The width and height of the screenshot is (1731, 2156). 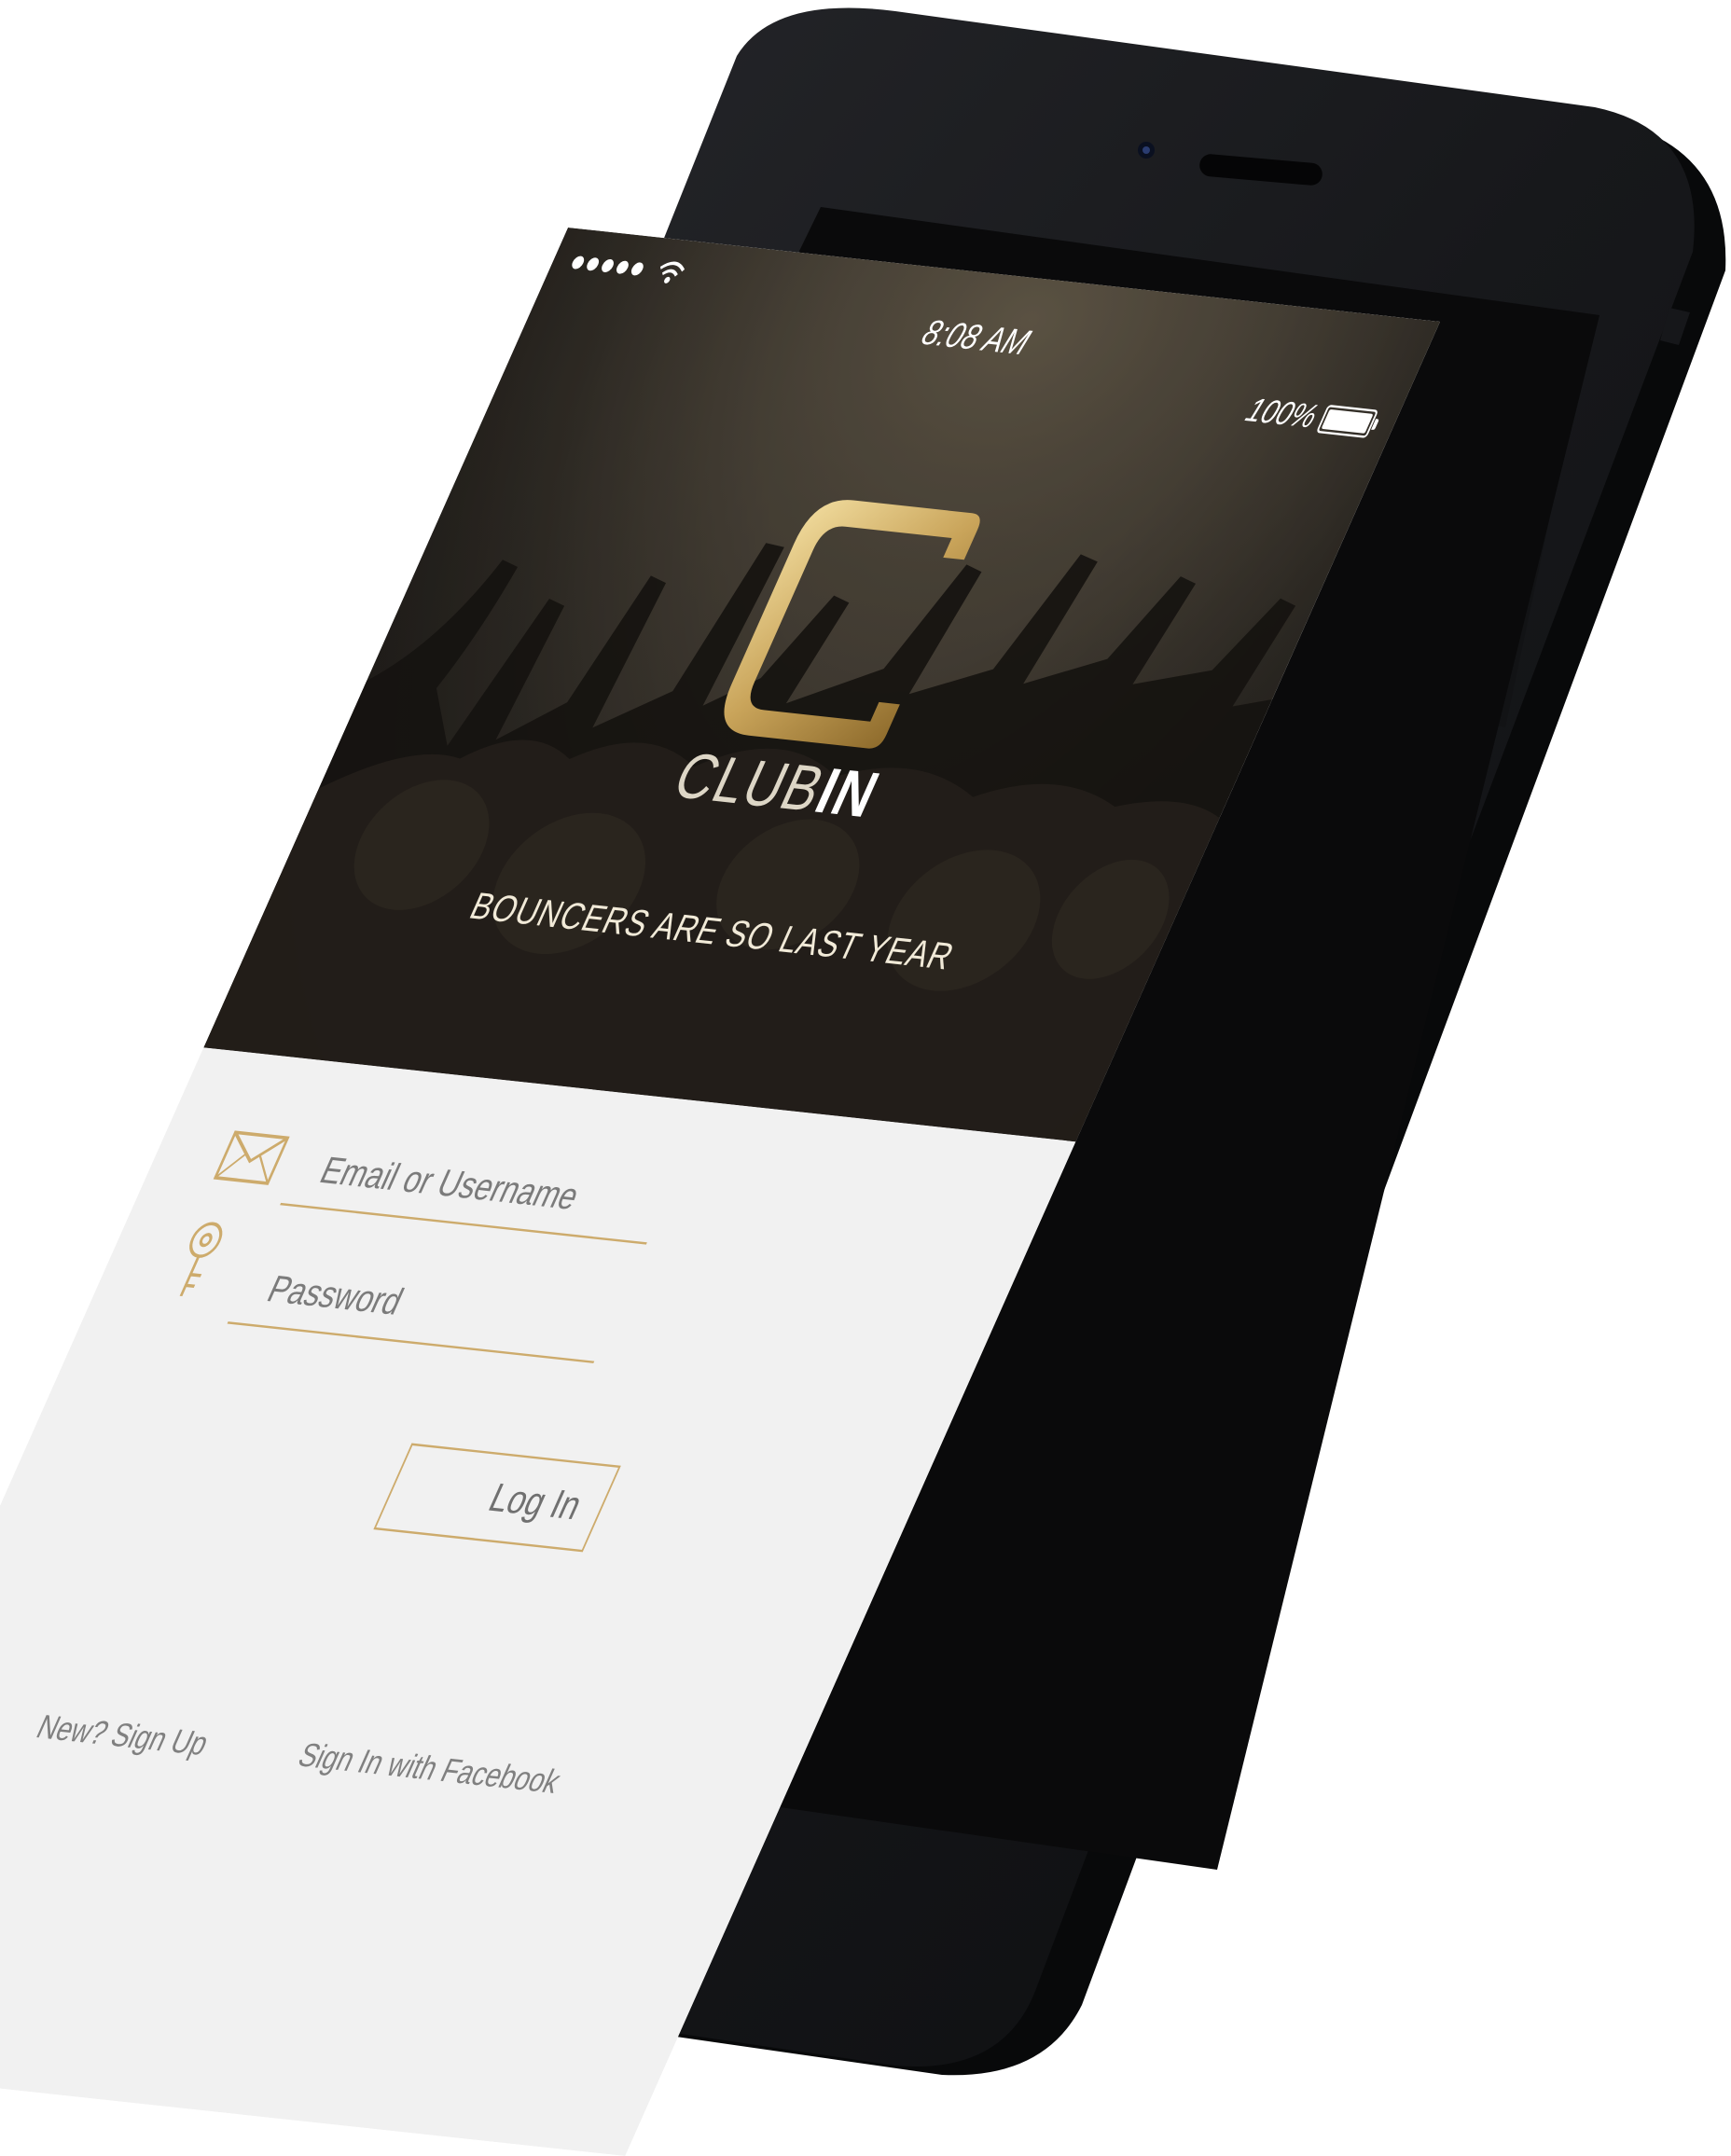 I want to click on email-field-row, so click(x=452, y=1175).